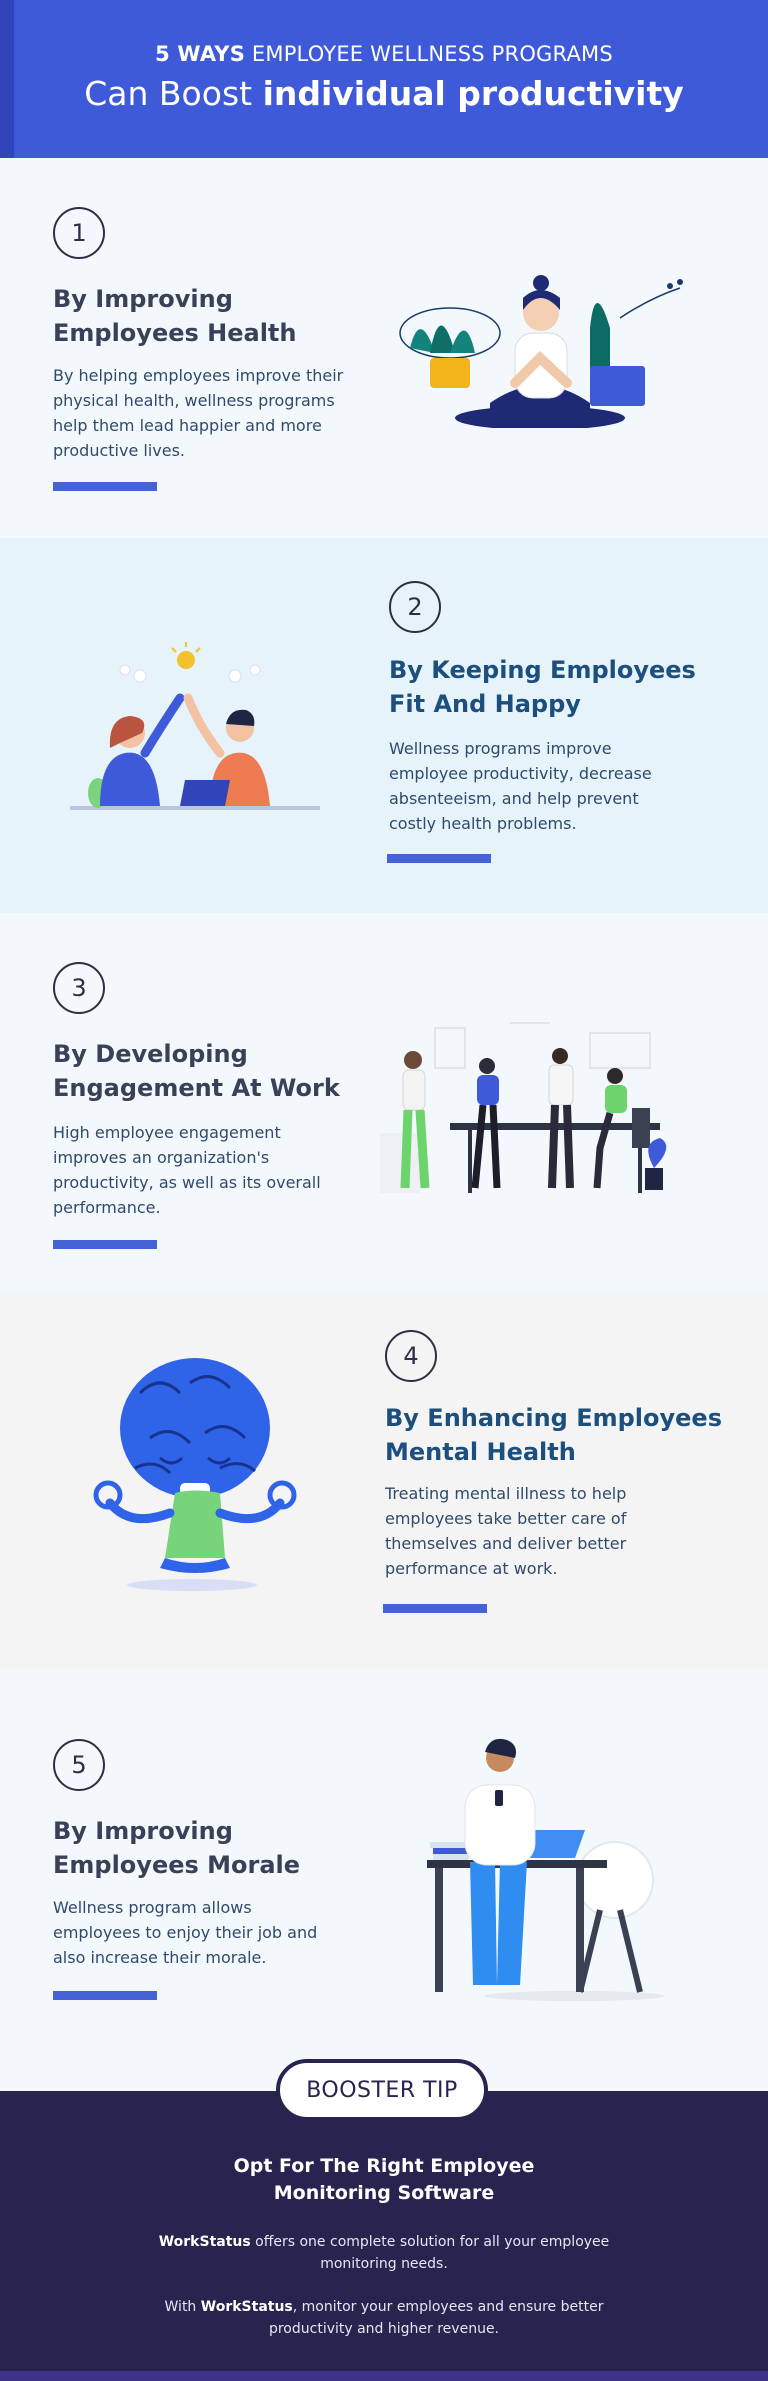 The height and width of the screenshot is (2381, 768). I want to click on section-1-accent-bar, so click(105, 486).